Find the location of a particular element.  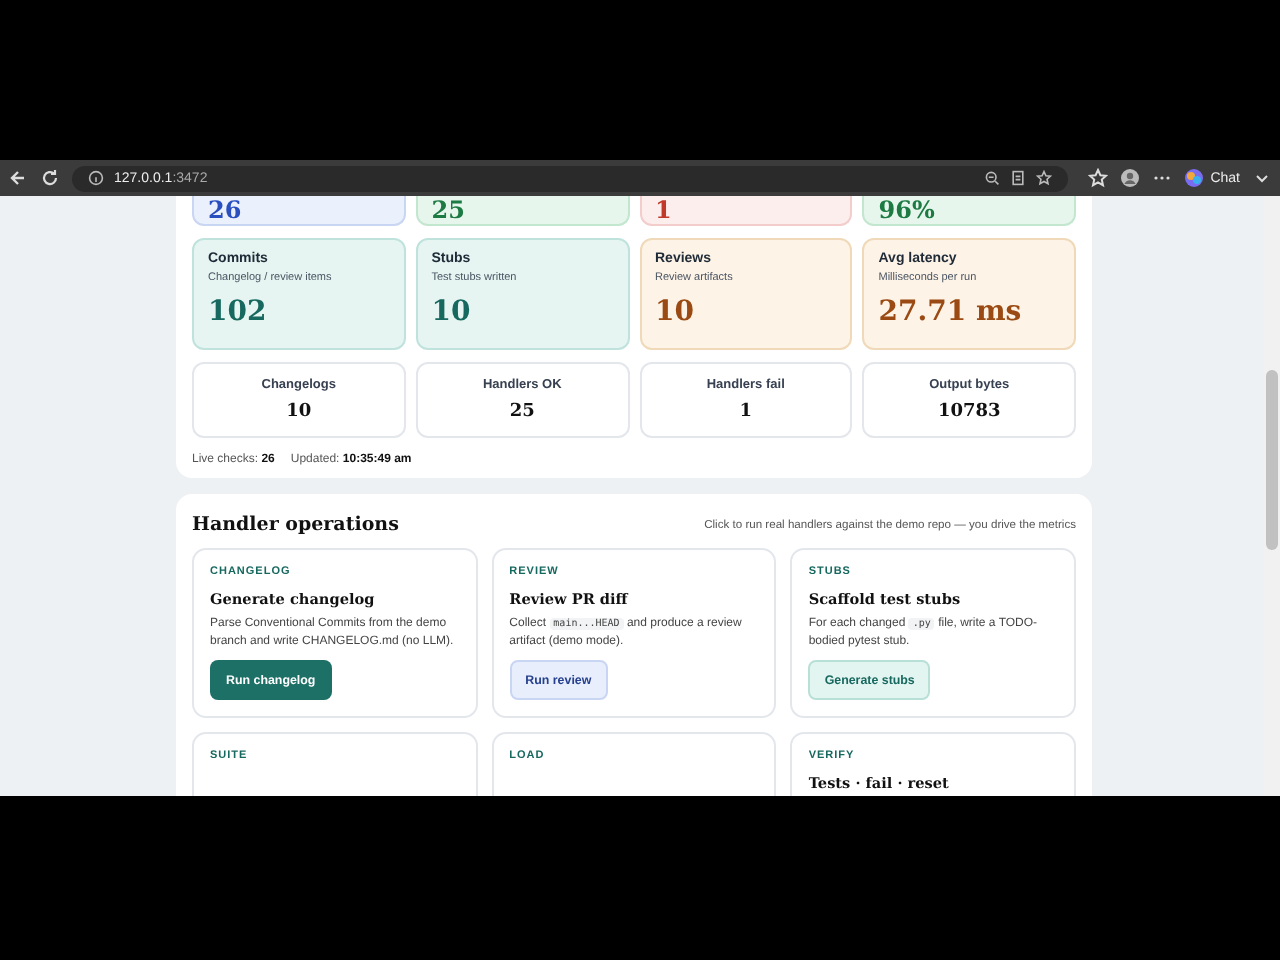

back-icon is located at coordinates (18, 178).